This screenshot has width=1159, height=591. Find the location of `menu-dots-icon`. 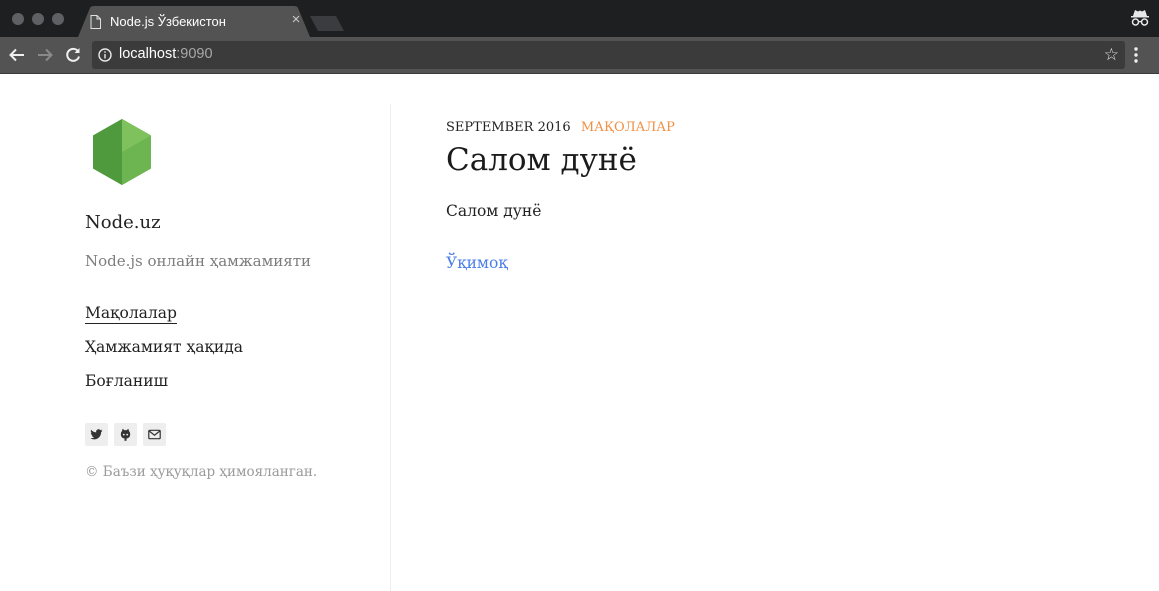

menu-dots-icon is located at coordinates (1136, 55).